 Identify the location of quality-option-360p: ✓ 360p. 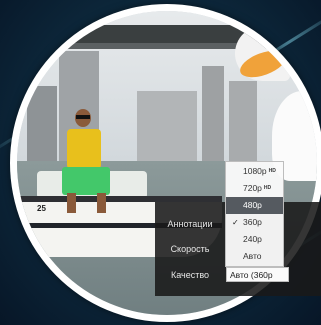
(254, 222).